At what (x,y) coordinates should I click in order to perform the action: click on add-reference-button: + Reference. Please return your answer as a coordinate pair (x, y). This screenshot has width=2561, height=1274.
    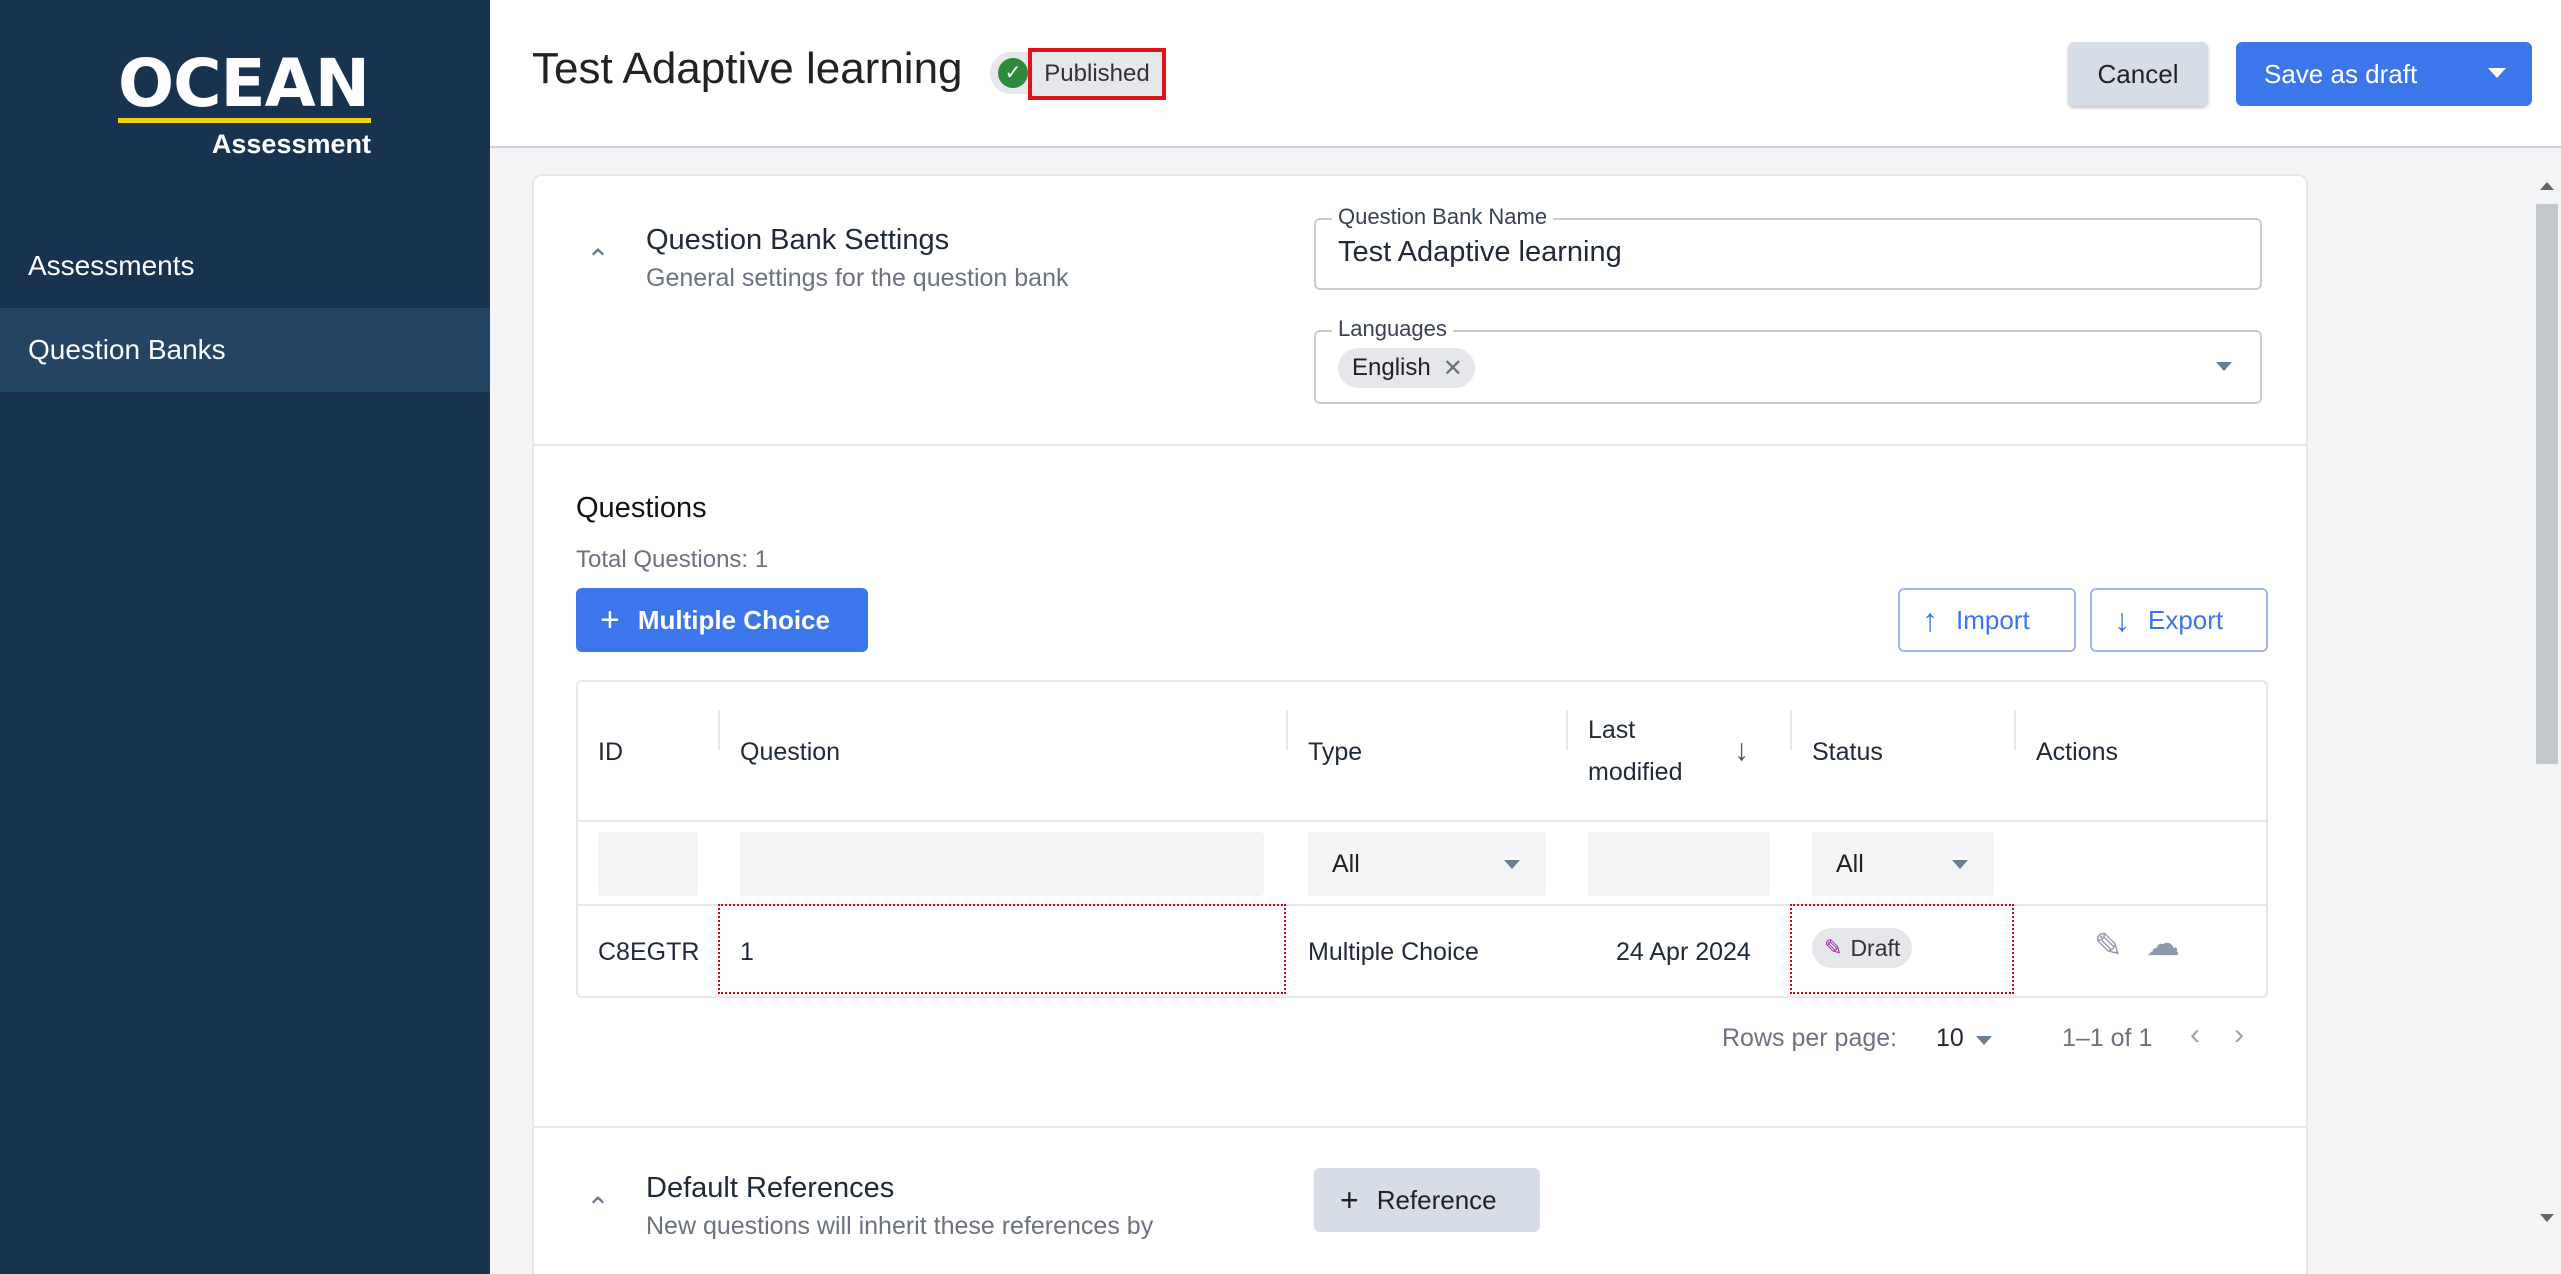
    Looking at the image, I should click on (1427, 1200).